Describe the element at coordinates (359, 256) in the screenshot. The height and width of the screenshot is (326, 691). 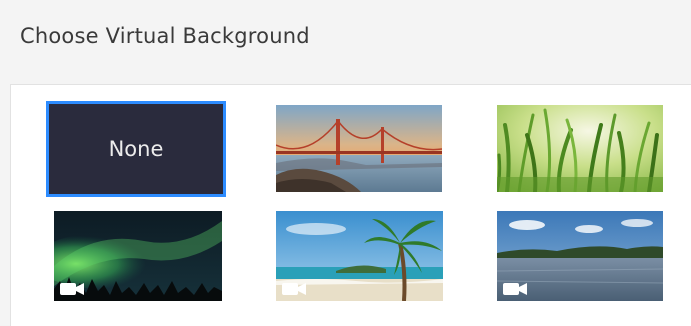
I see `background-option-beach` at that location.